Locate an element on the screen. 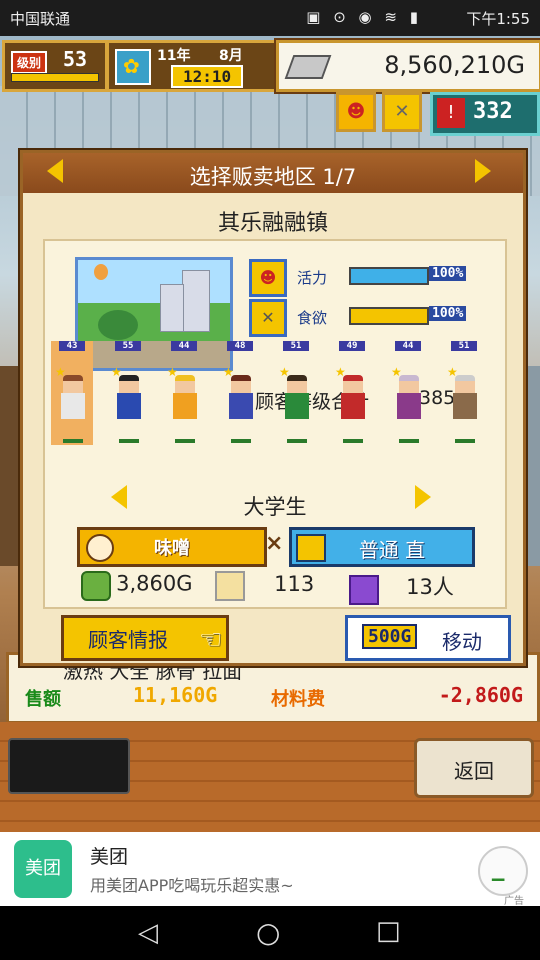  person-icon is located at coordinates (364, 589).